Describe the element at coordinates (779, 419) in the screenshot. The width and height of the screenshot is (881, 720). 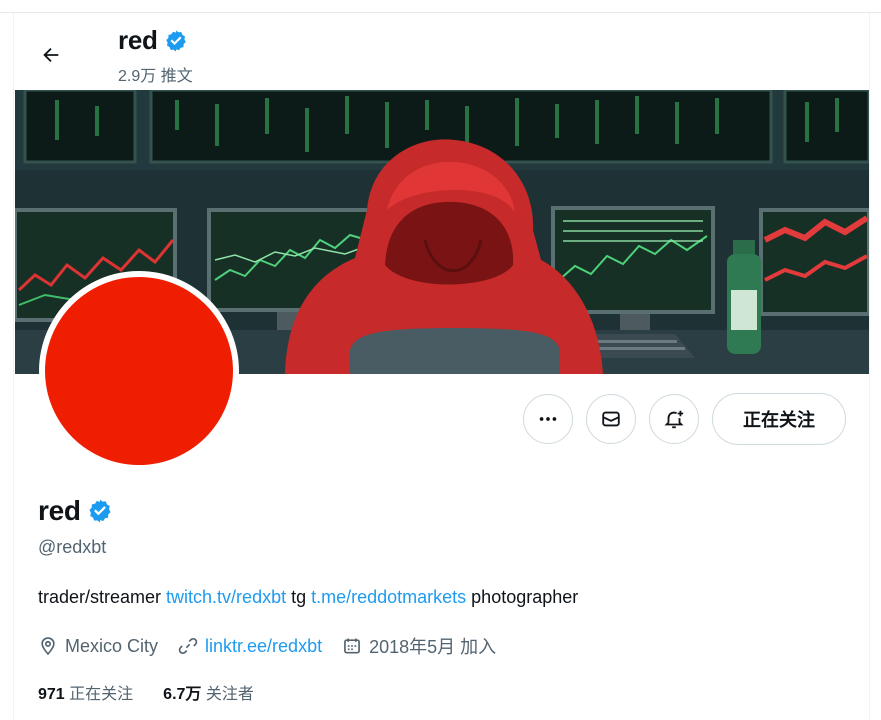
I see `following-button: 正在关注` at that location.